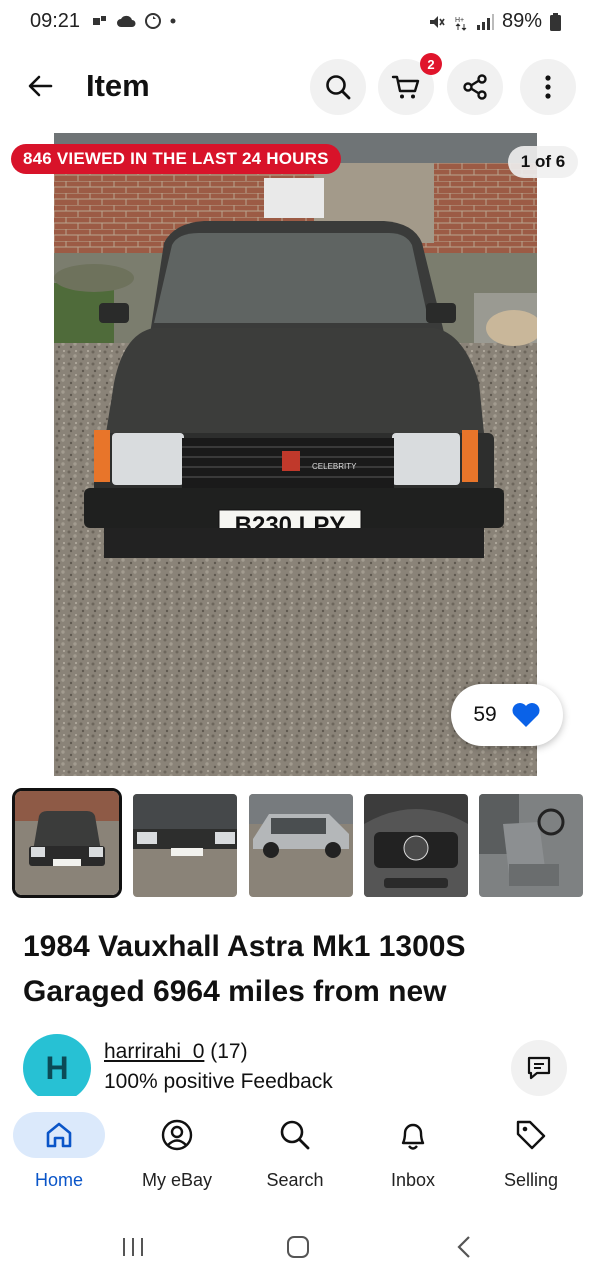 The height and width of the screenshot is (1280, 591). I want to click on recent-apps-icon, so click(133, 1247).